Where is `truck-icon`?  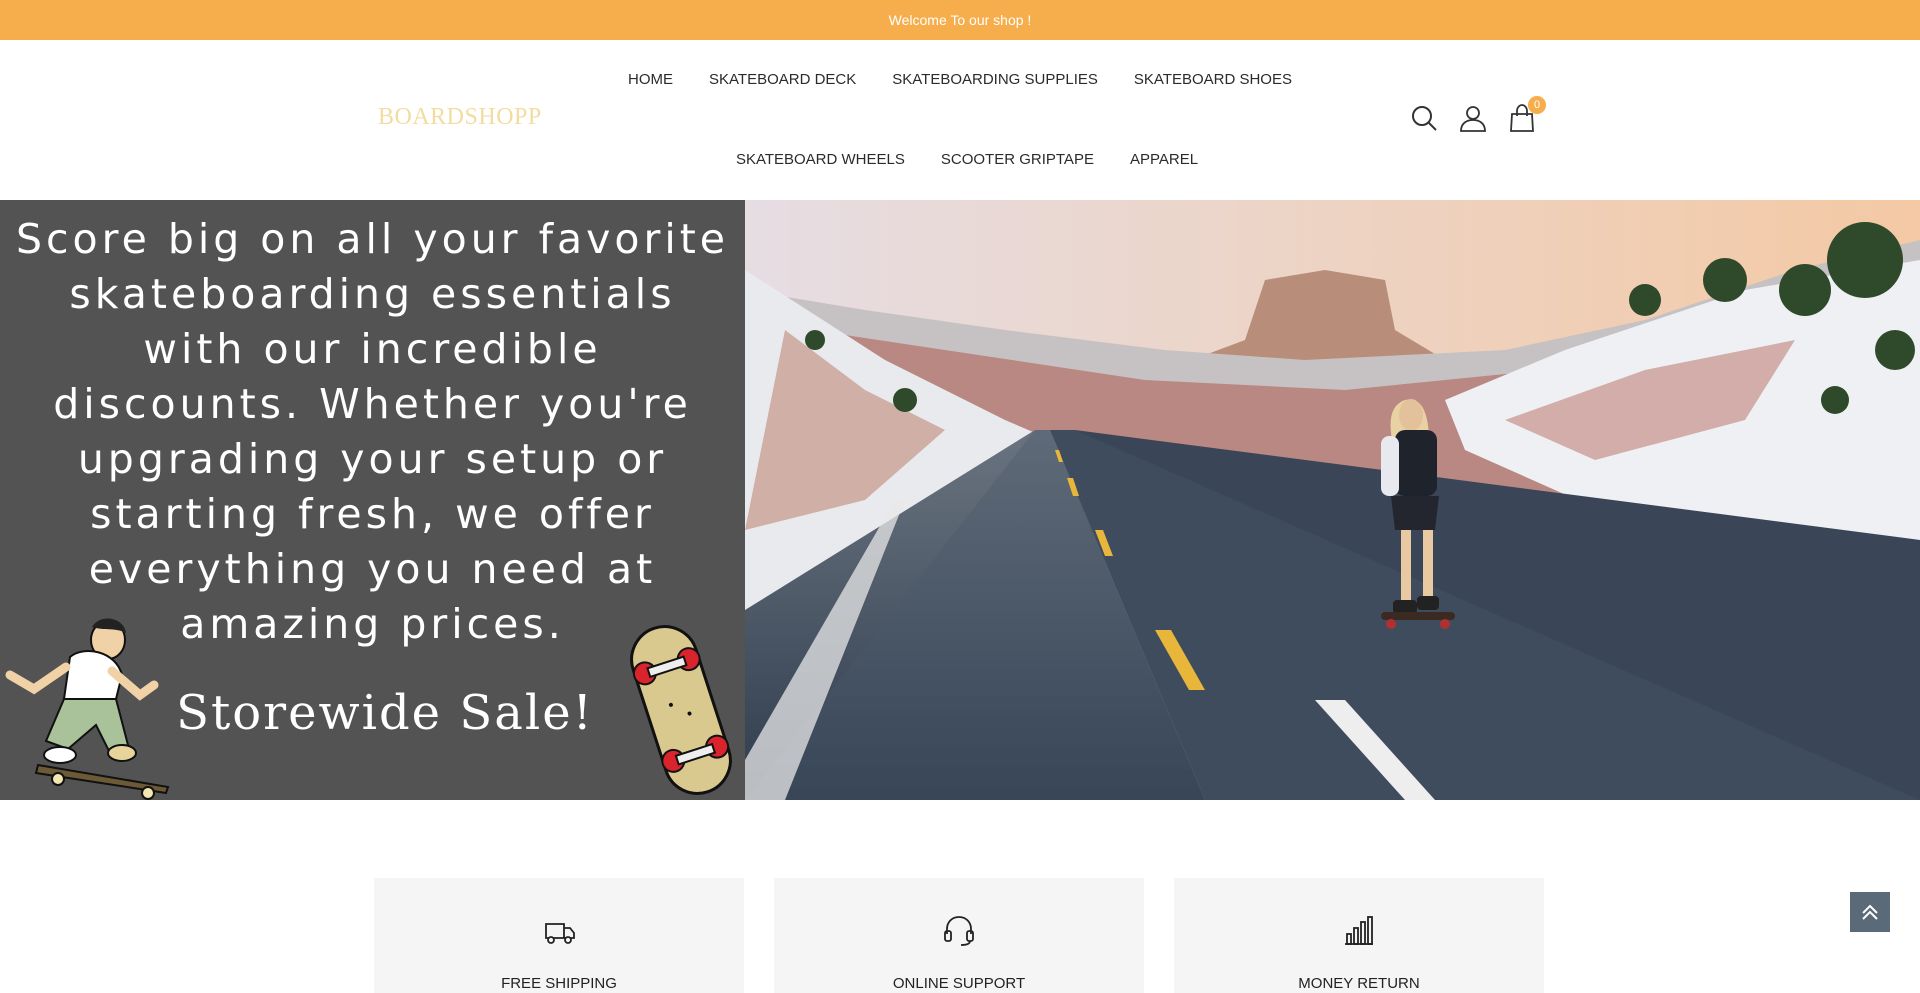
truck-icon is located at coordinates (560, 933).